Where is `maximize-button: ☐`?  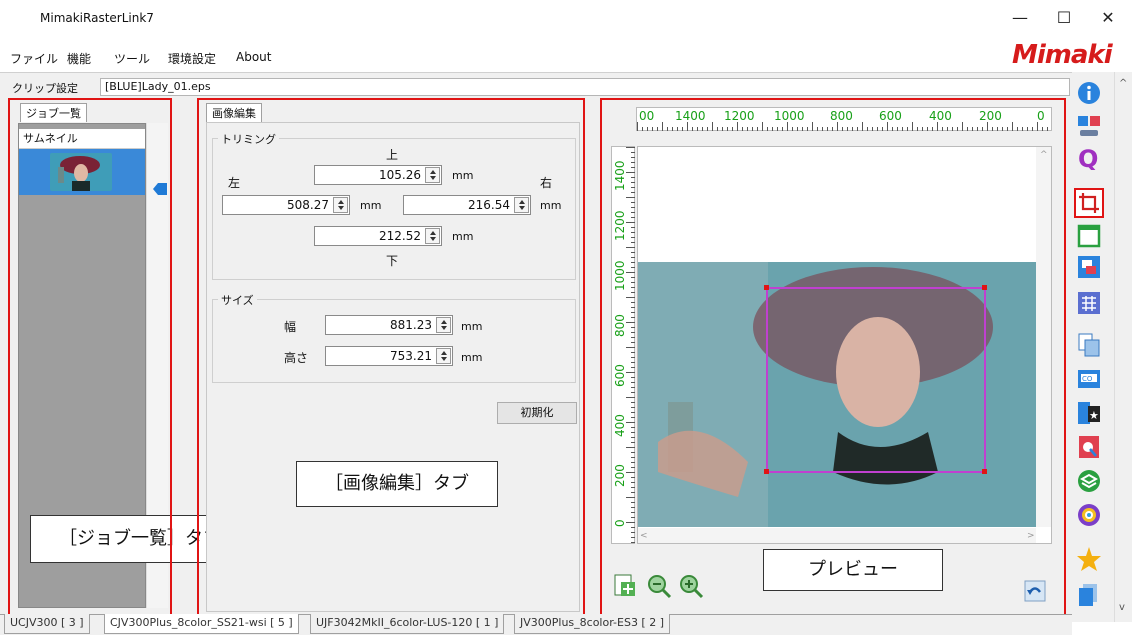
maximize-button: ☐ is located at coordinates (1064, 18).